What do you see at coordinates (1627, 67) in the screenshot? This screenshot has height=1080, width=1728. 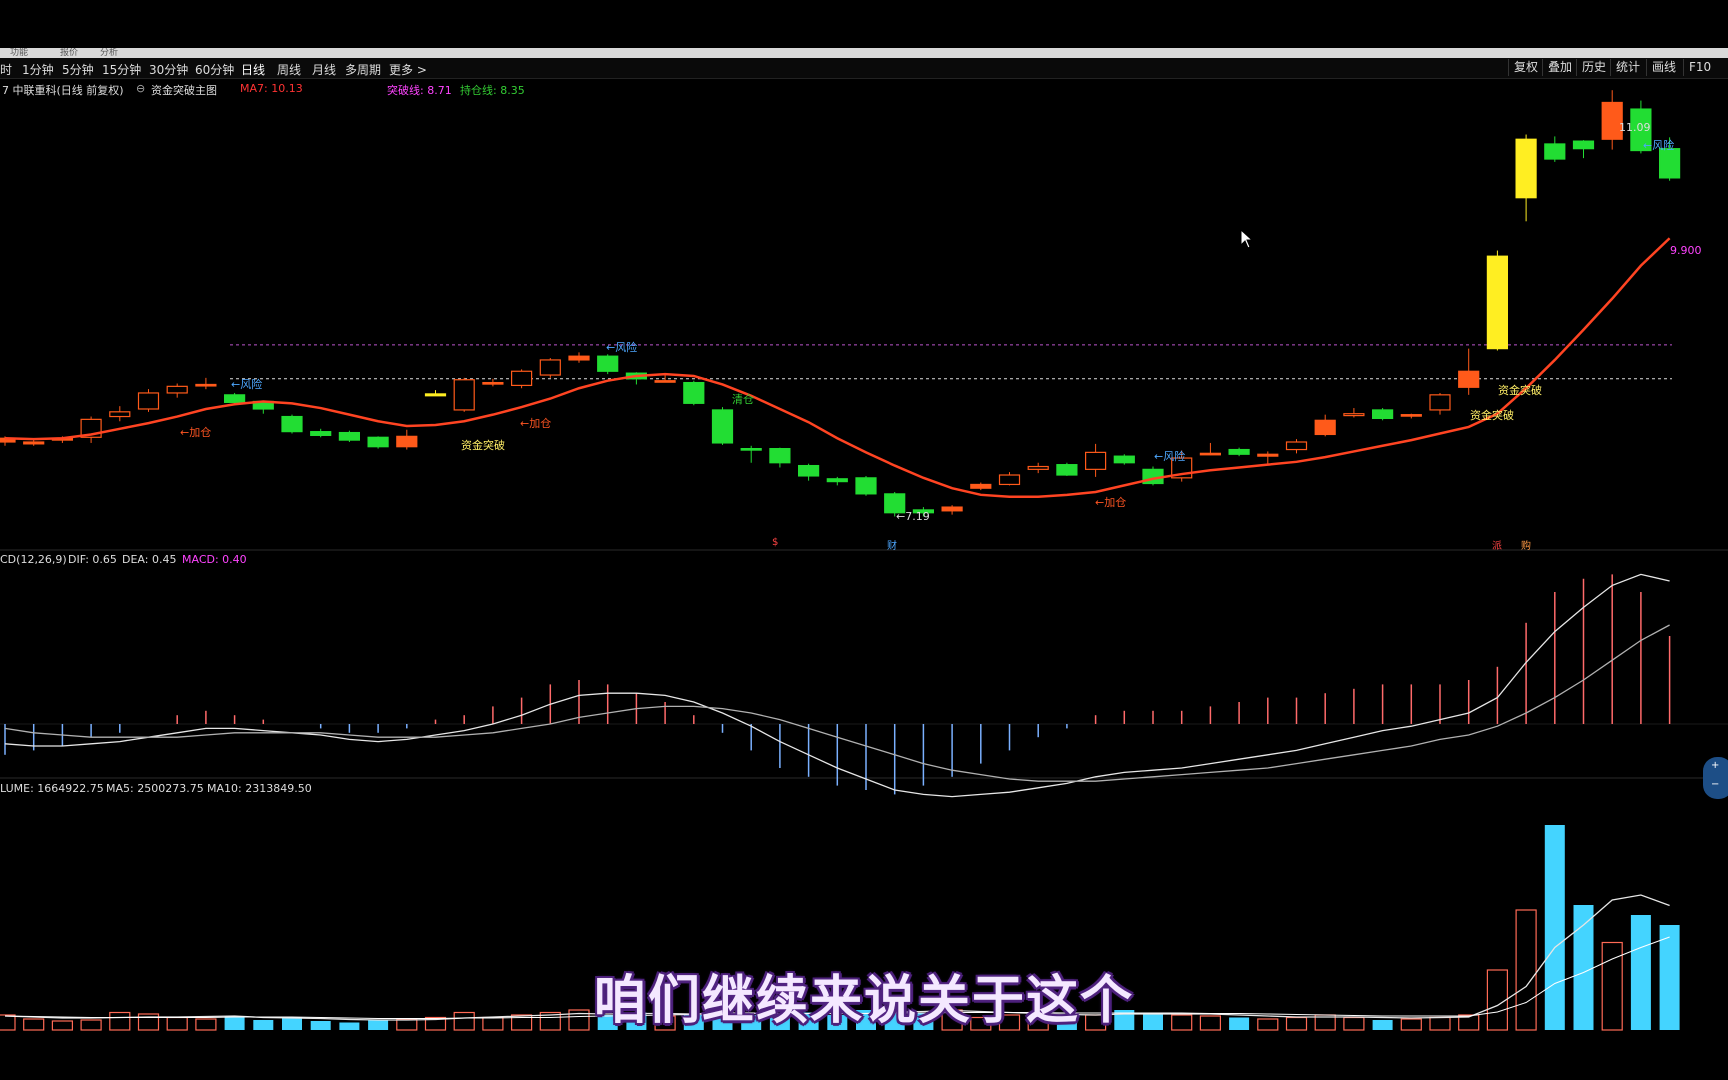 I see `statistics-button: 统计` at bounding box center [1627, 67].